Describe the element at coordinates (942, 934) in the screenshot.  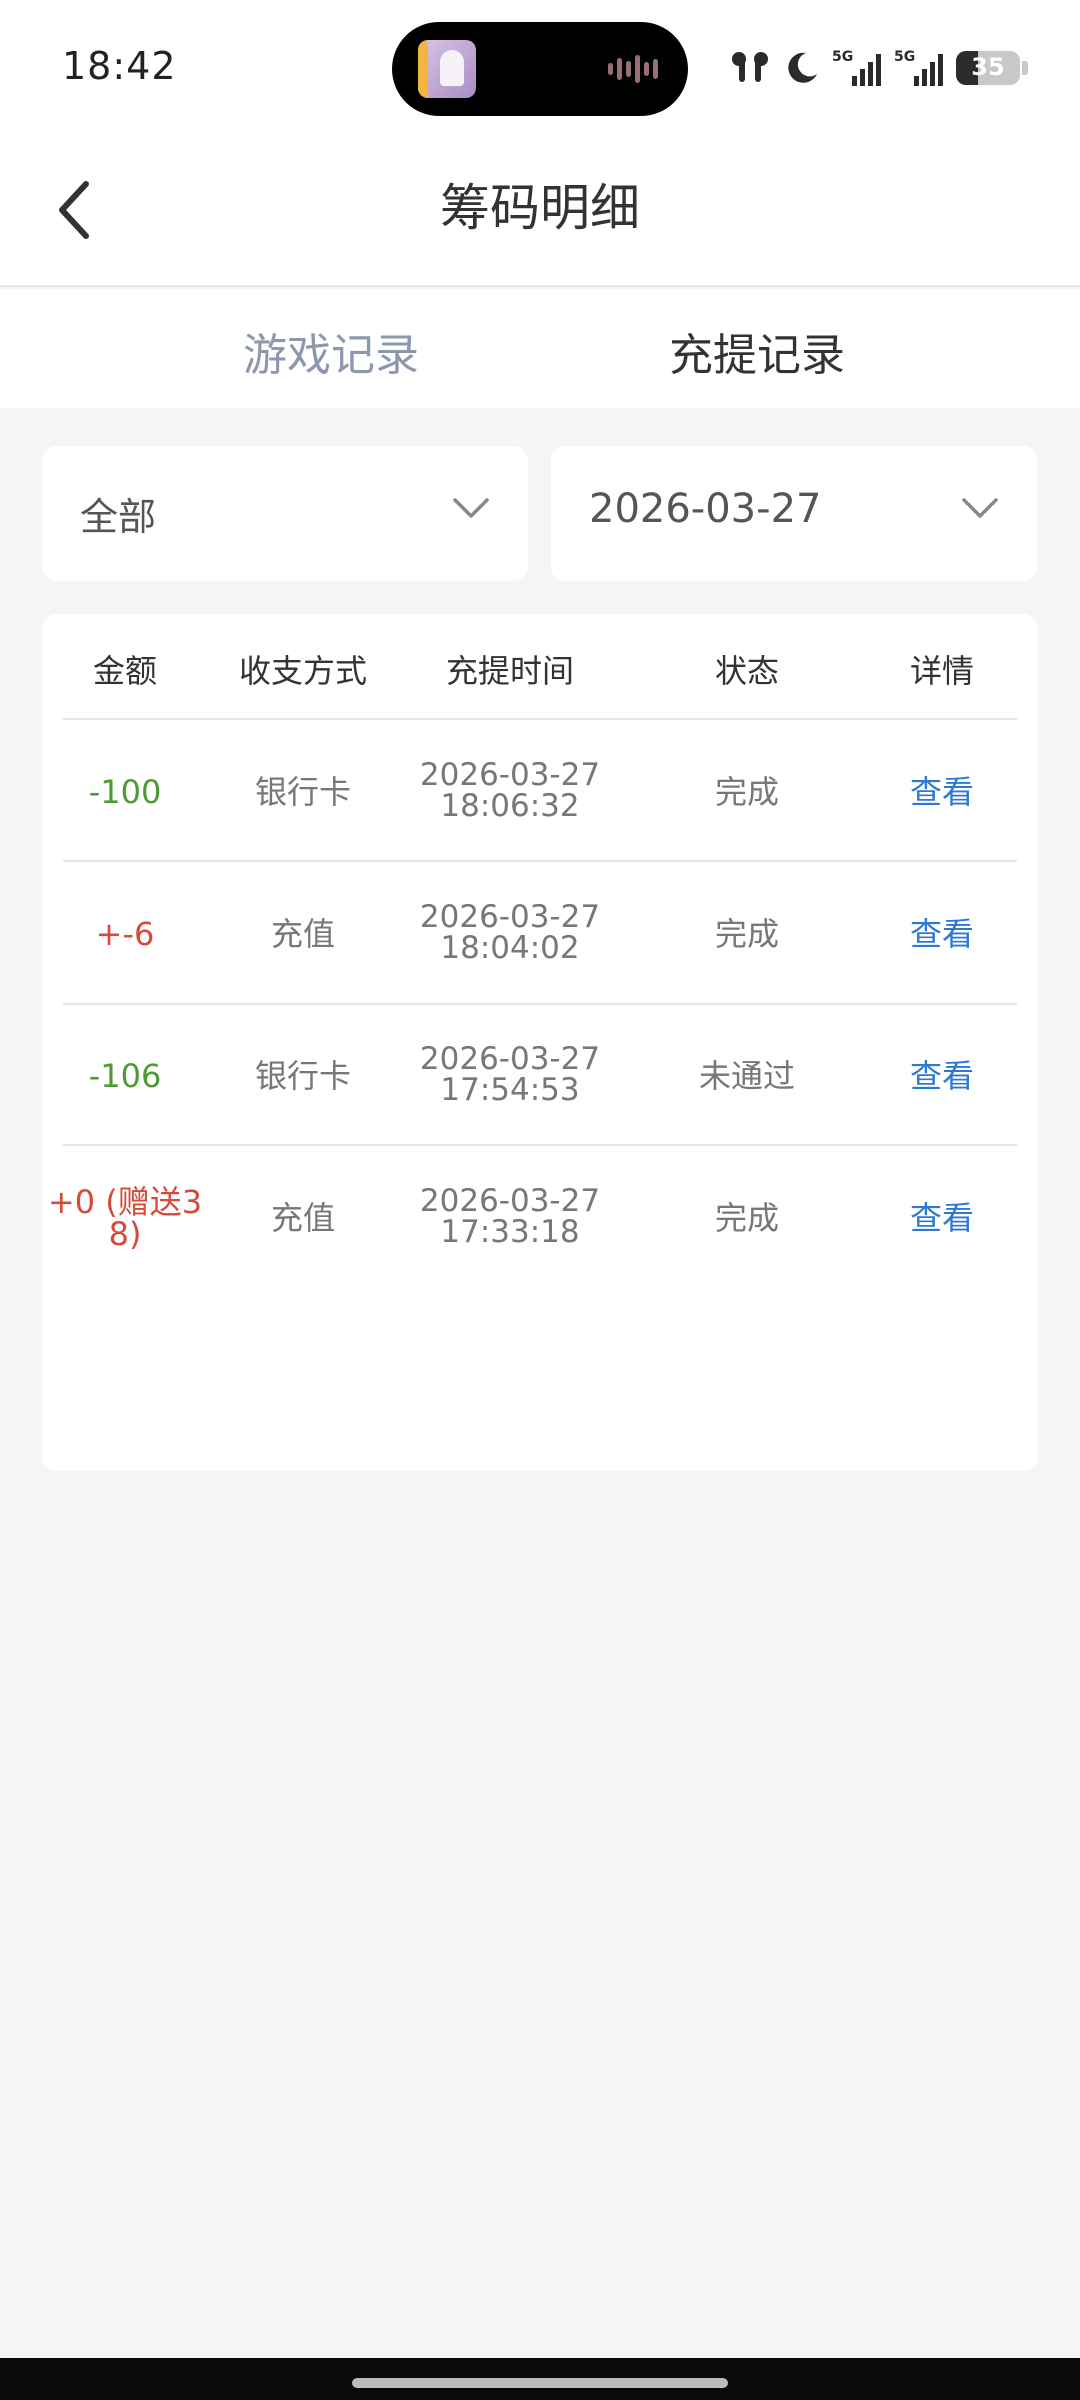
I see `row-1-view-link: 查看` at that location.